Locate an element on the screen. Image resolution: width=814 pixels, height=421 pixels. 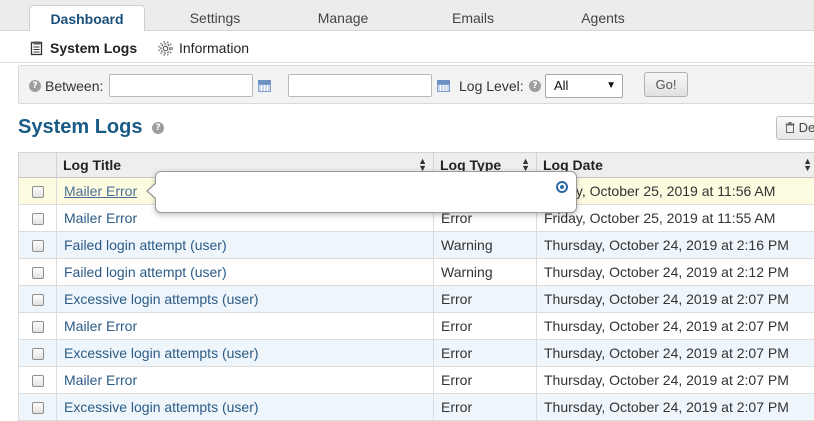
tab-settings: Settings is located at coordinates (215, 18).